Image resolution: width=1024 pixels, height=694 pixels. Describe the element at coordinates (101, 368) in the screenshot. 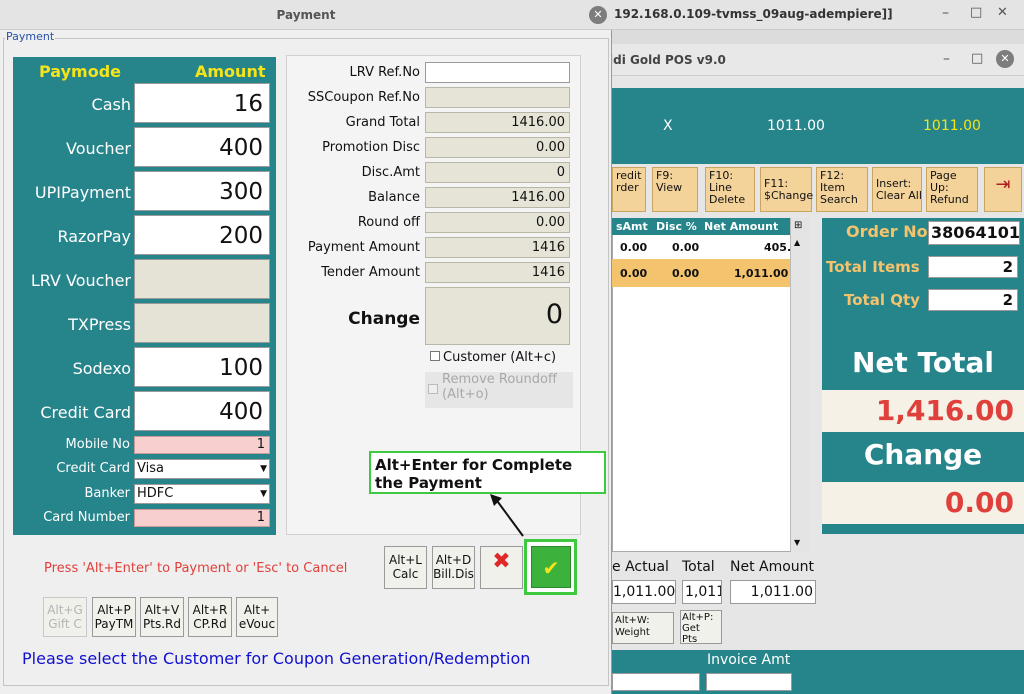

I see `sodexo-label: Sodexo` at that location.